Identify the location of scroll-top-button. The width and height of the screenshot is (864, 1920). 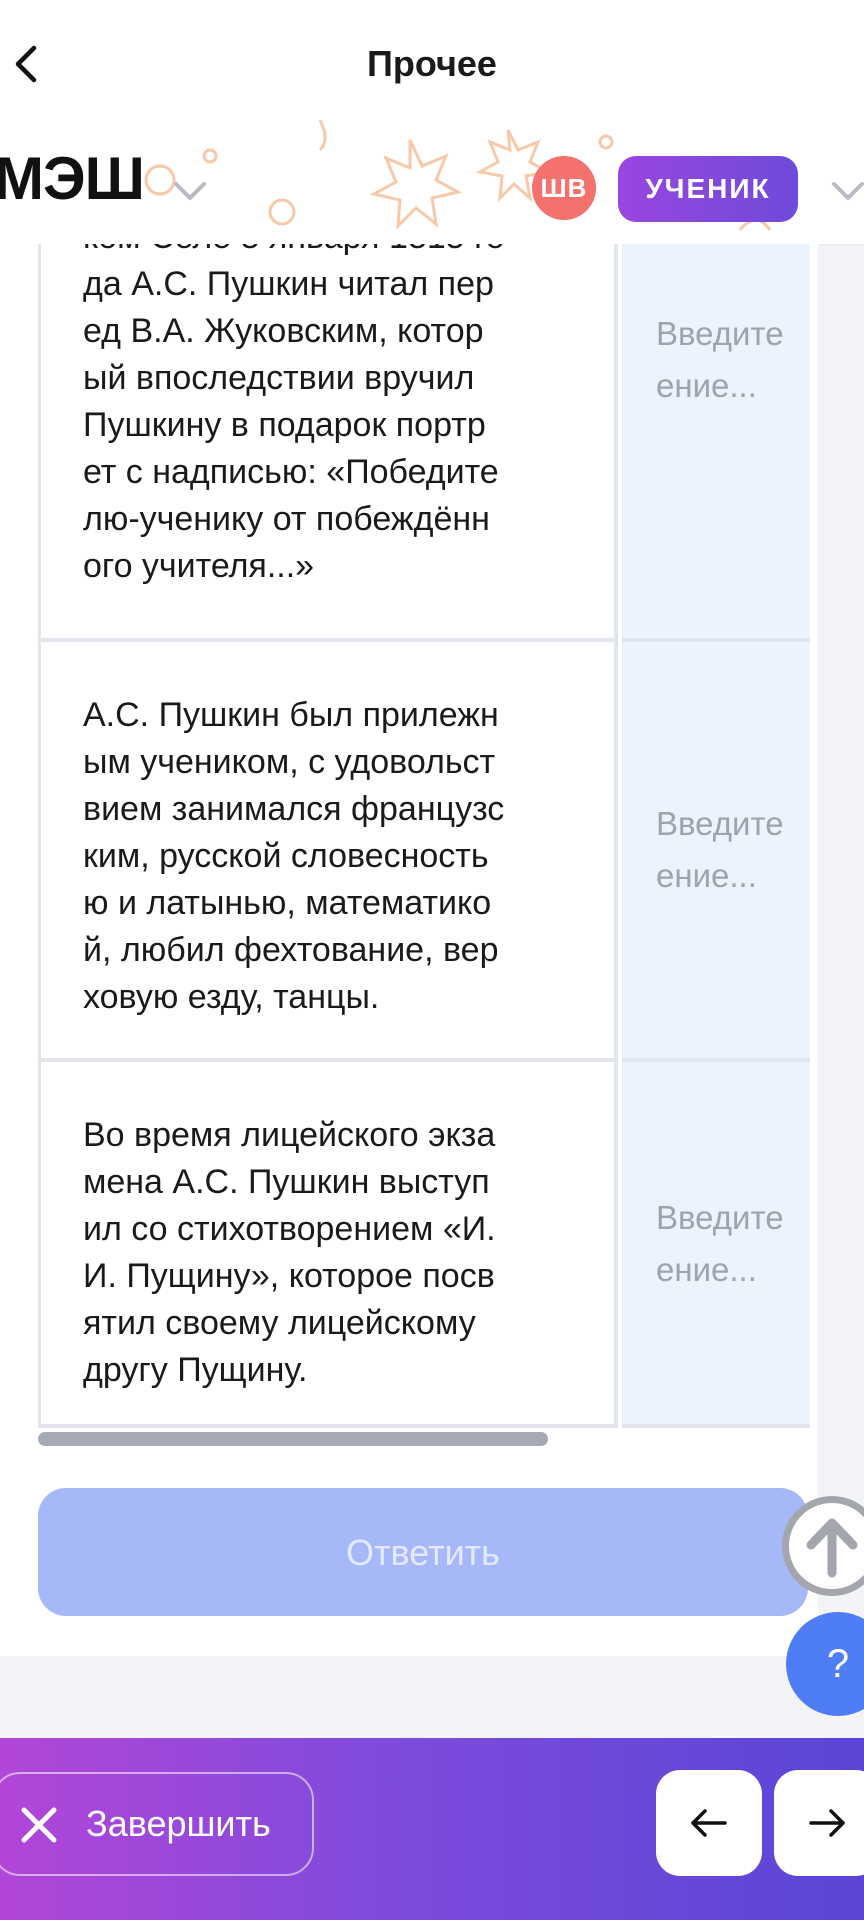
(823, 1546).